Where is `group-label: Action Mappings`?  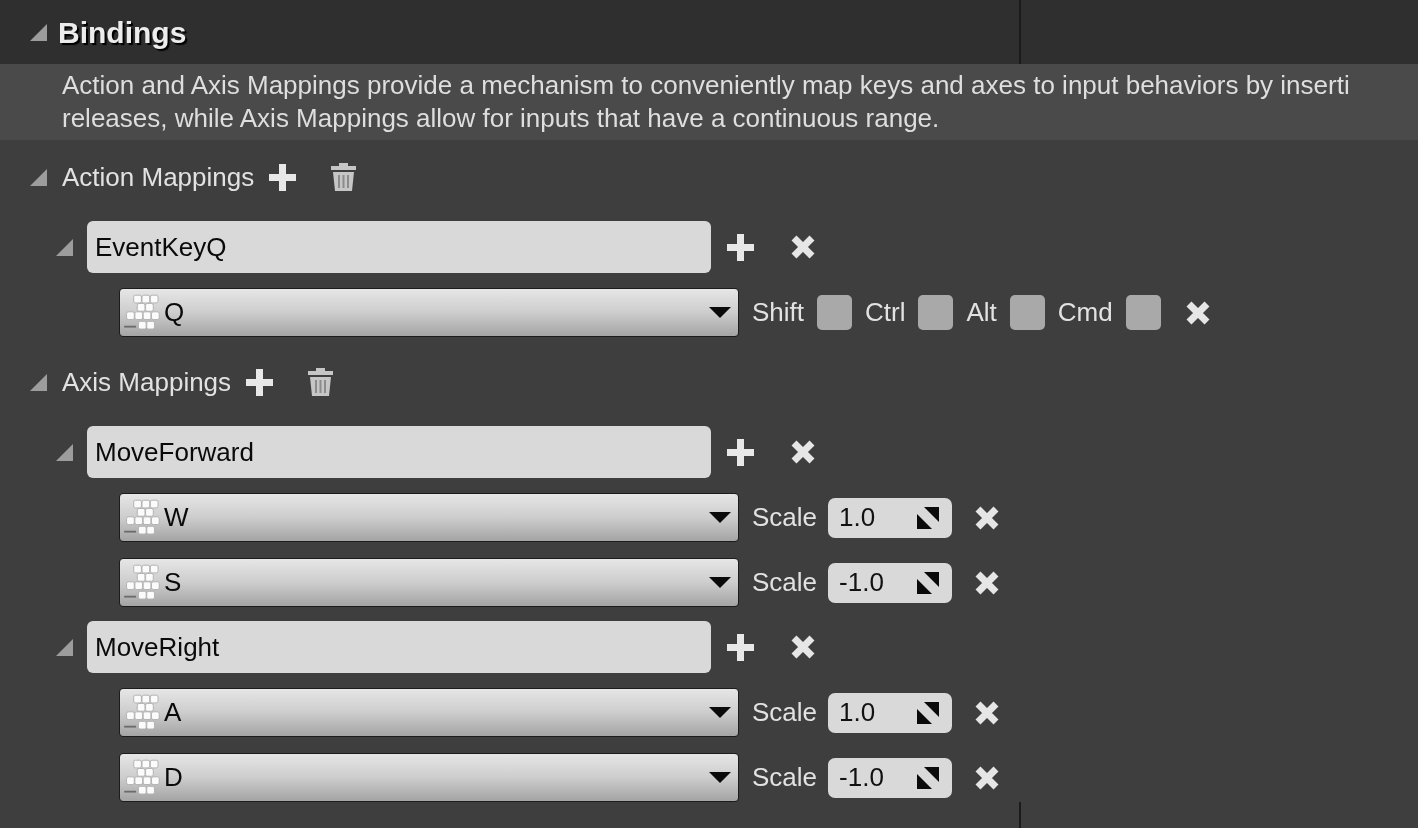
group-label: Action Mappings is located at coordinates (158, 177).